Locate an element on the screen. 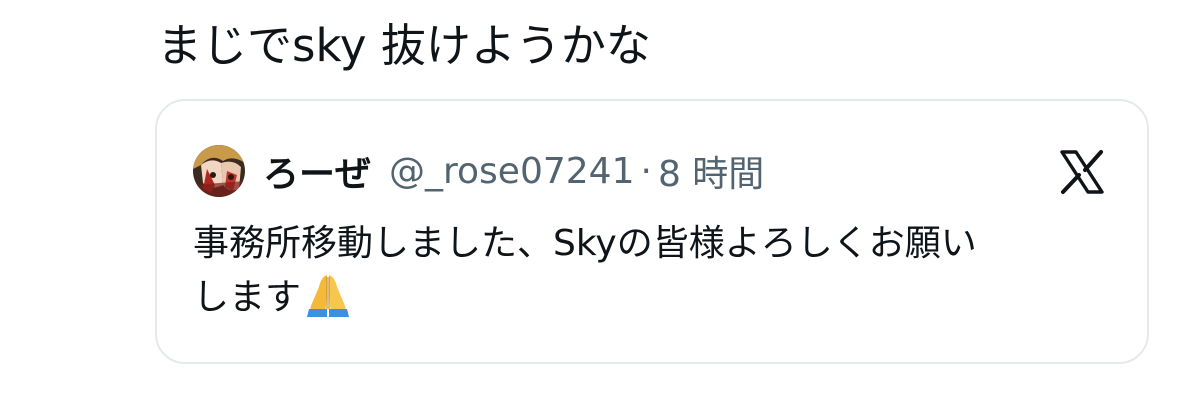 Image resolution: width=1179 pixels, height=393 pixels. quoted-post-text-line-2-content: します is located at coordinates (247, 297).